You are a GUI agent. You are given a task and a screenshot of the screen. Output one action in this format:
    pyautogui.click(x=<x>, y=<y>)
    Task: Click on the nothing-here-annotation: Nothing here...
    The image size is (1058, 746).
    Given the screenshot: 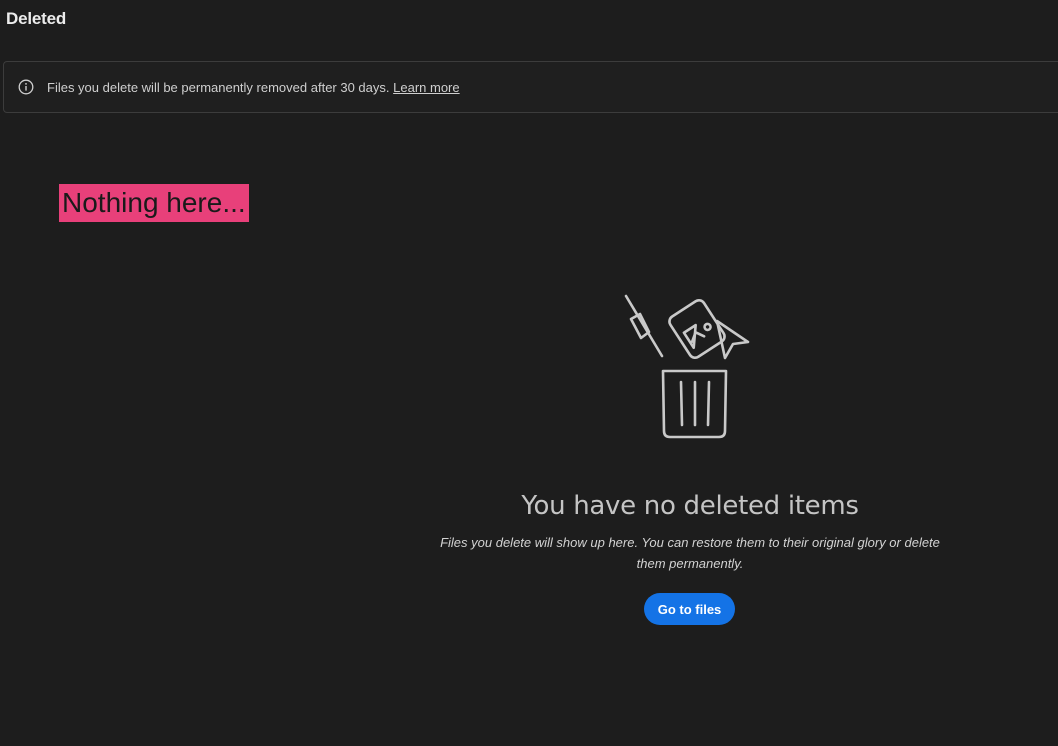 What is the action you would take?
    pyautogui.click(x=154, y=203)
    